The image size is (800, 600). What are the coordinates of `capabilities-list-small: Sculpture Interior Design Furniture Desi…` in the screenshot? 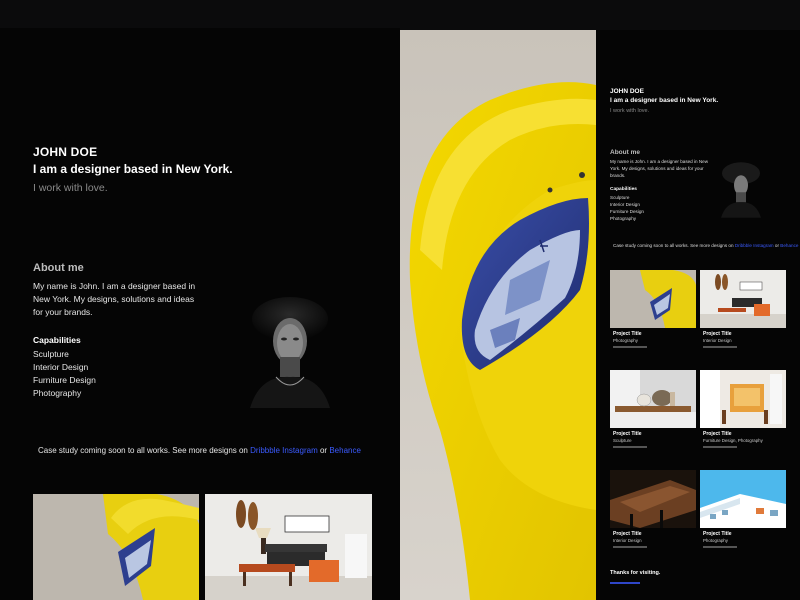 It's located at (627, 208).